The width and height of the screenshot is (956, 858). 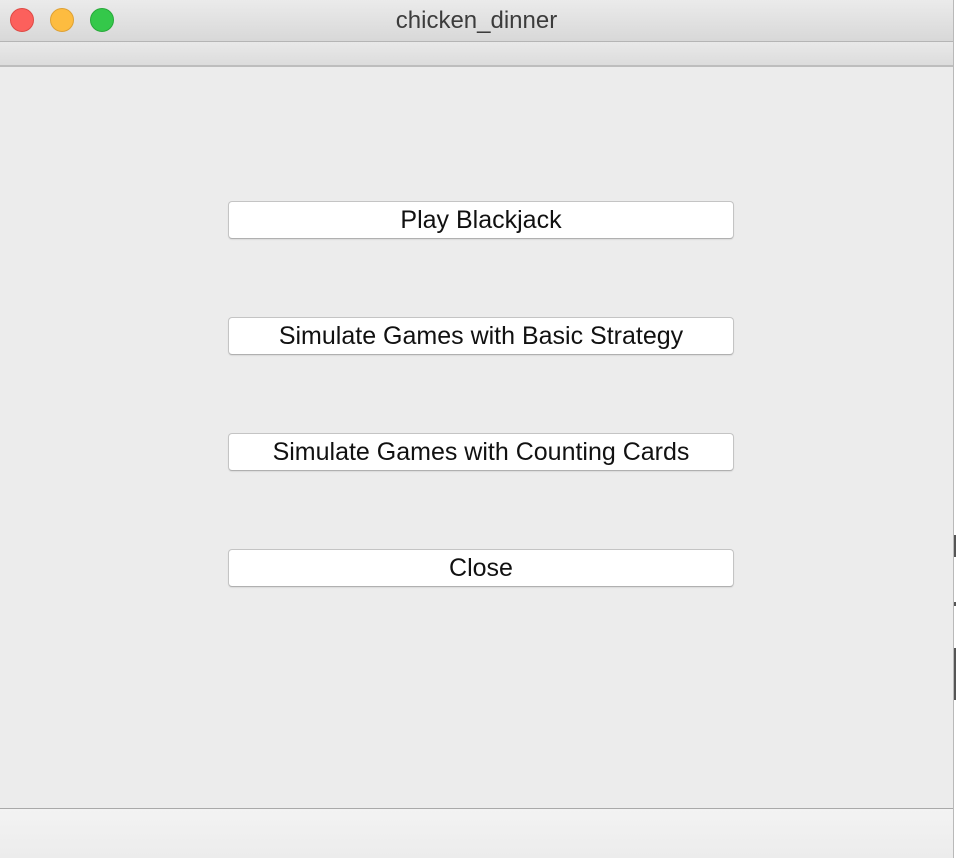 I want to click on status-bar, so click(x=476, y=833).